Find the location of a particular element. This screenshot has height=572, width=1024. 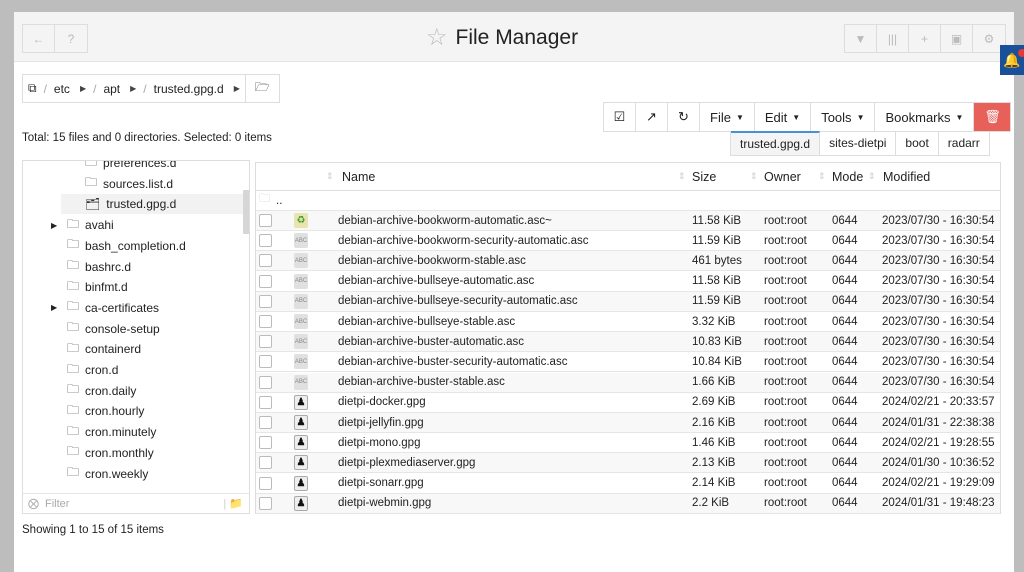

open-folder-icon: 🗁 is located at coordinates (261, 88).